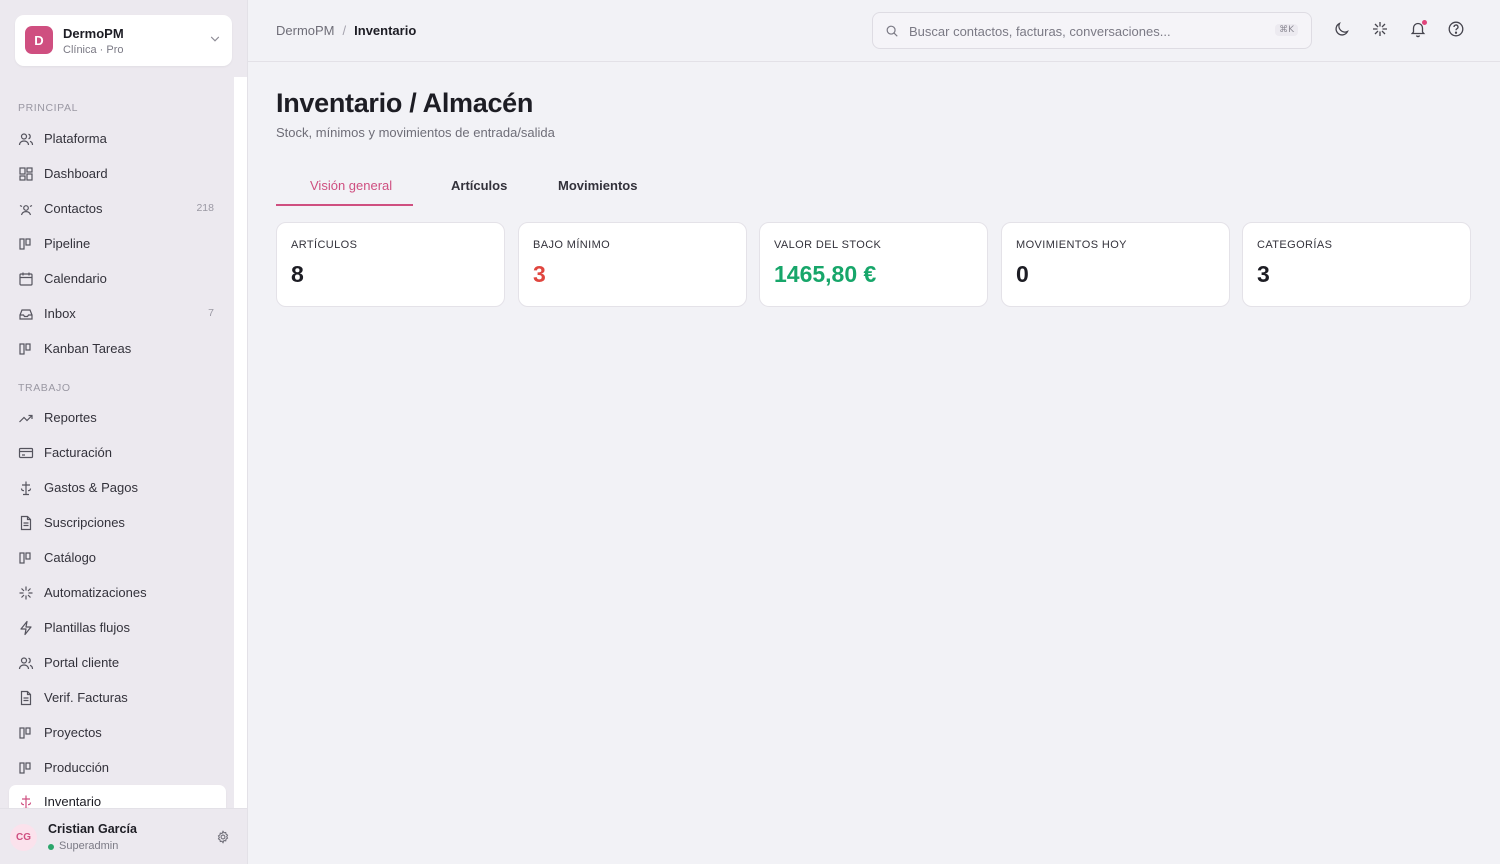 The image size is (1500, 864). I want to click on scale-icon, so click(26, 801).